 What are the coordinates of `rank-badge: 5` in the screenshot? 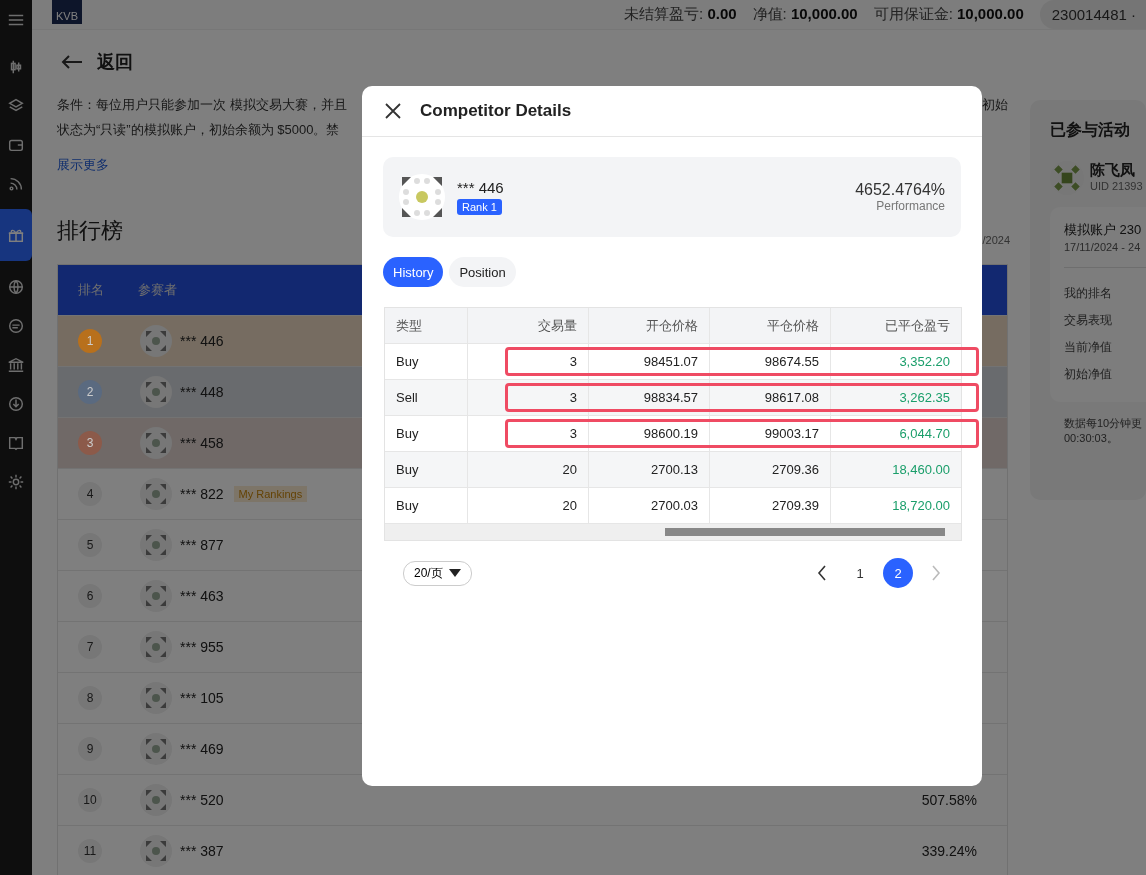 It's located at (90, 545).